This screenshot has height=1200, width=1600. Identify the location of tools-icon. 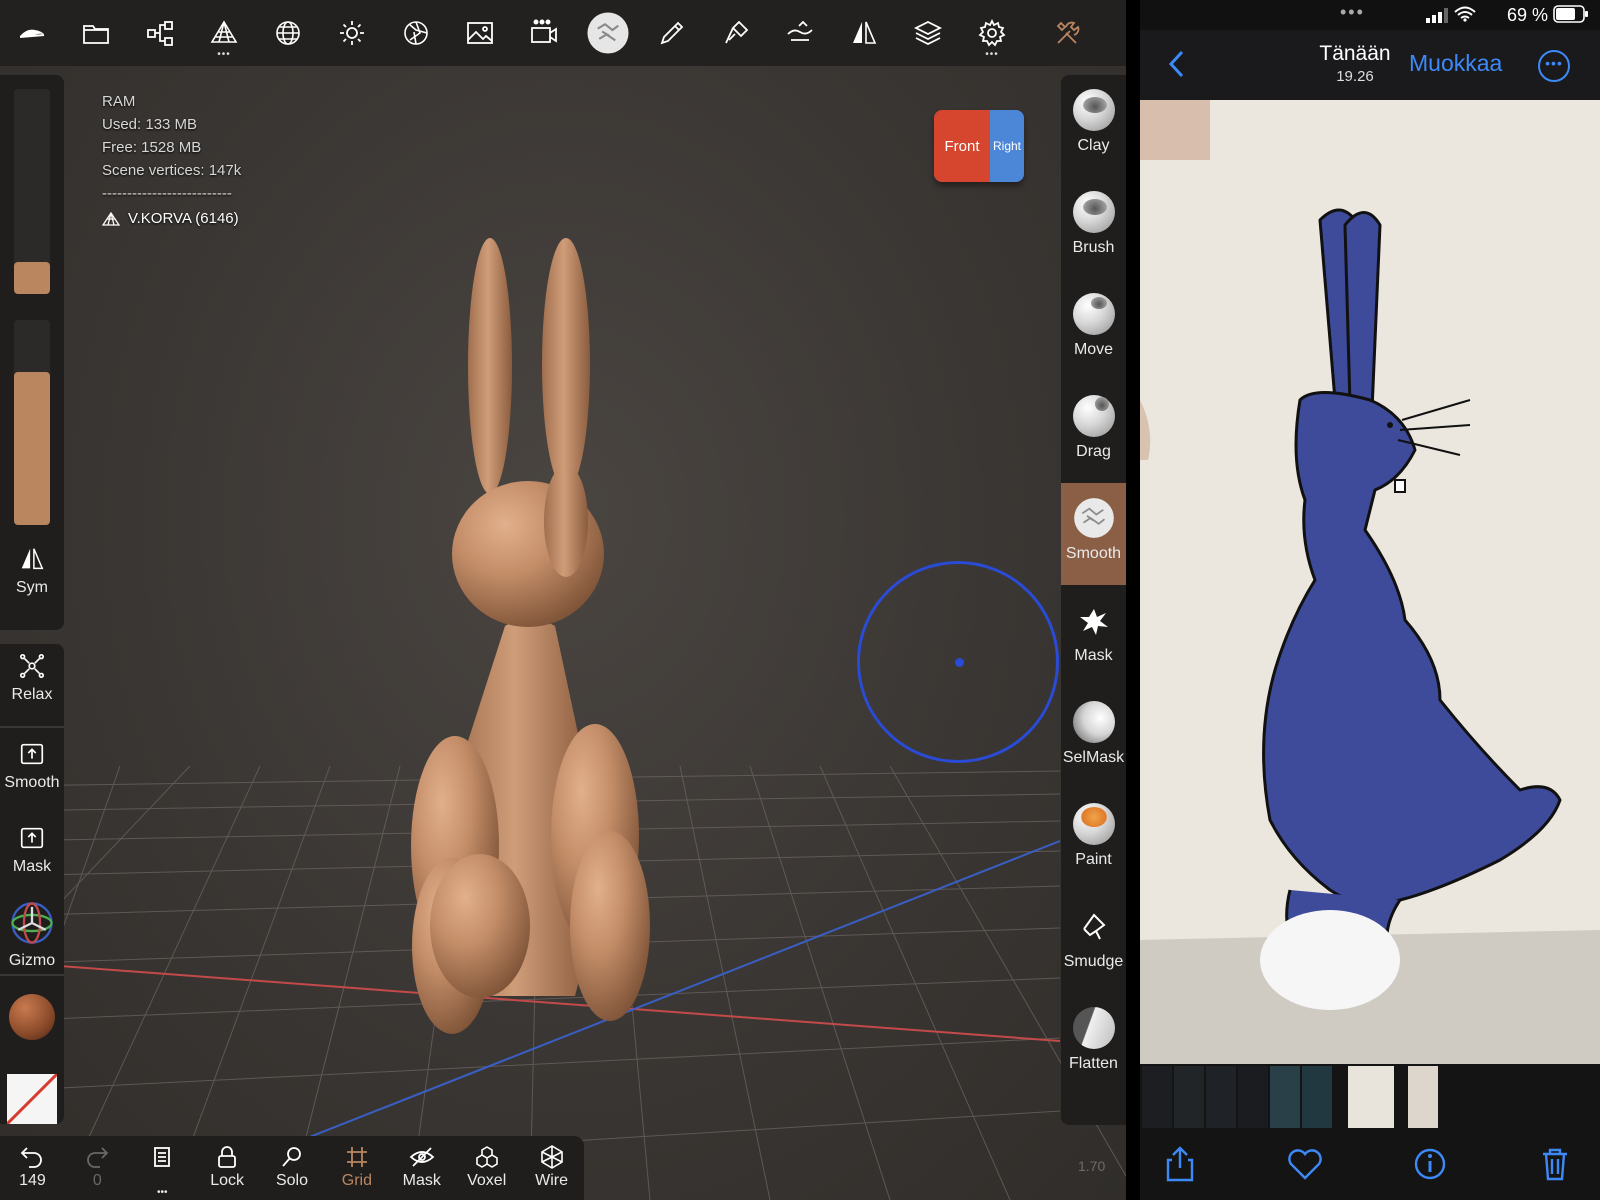
(1068, 33).